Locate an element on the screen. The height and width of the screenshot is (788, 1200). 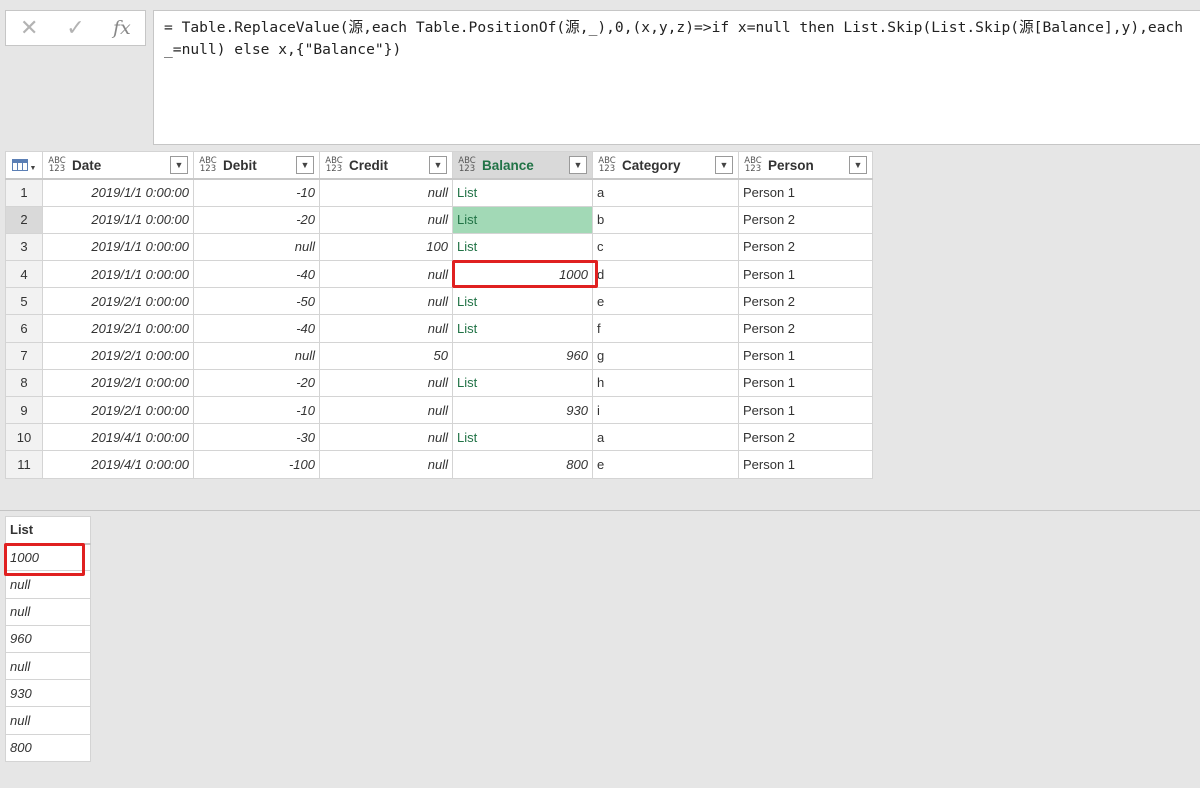
cell-category: a is located at coordinates (665, 192).